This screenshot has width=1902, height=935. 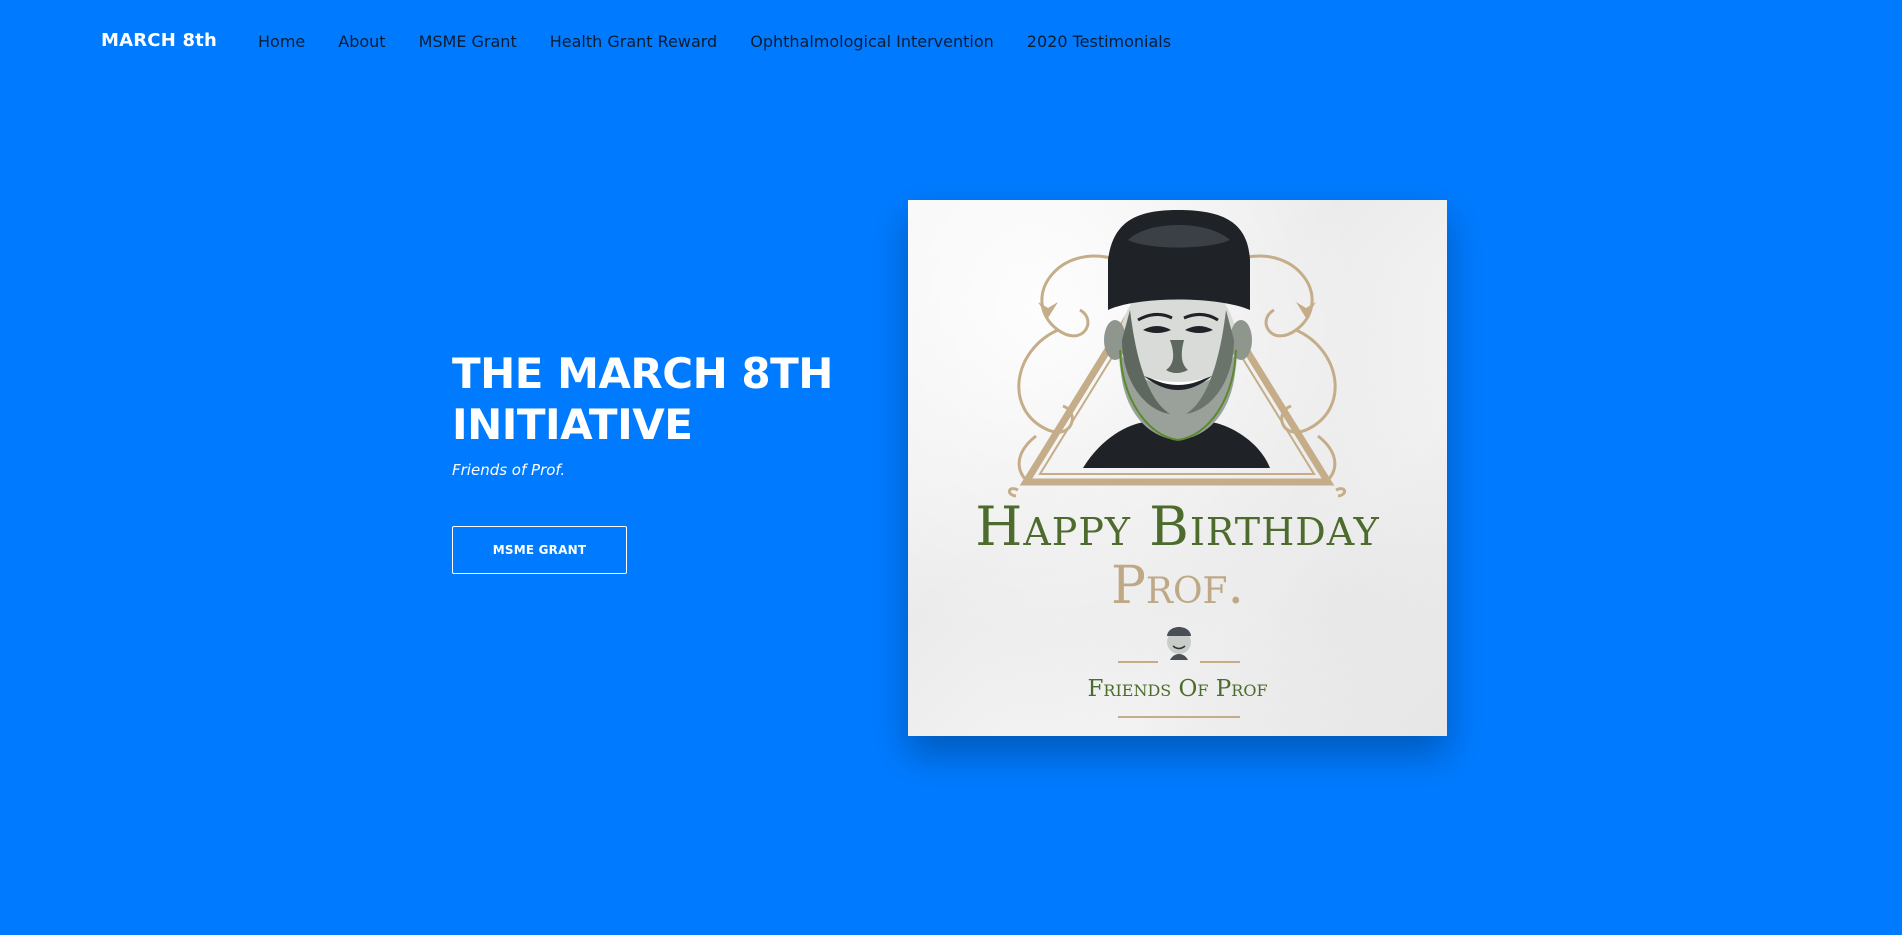 What do you see at coordinates (572, 424) in the screenshot?
I see `hero-title-line-2: INITIATIVE` at bounding box center [572, 424].